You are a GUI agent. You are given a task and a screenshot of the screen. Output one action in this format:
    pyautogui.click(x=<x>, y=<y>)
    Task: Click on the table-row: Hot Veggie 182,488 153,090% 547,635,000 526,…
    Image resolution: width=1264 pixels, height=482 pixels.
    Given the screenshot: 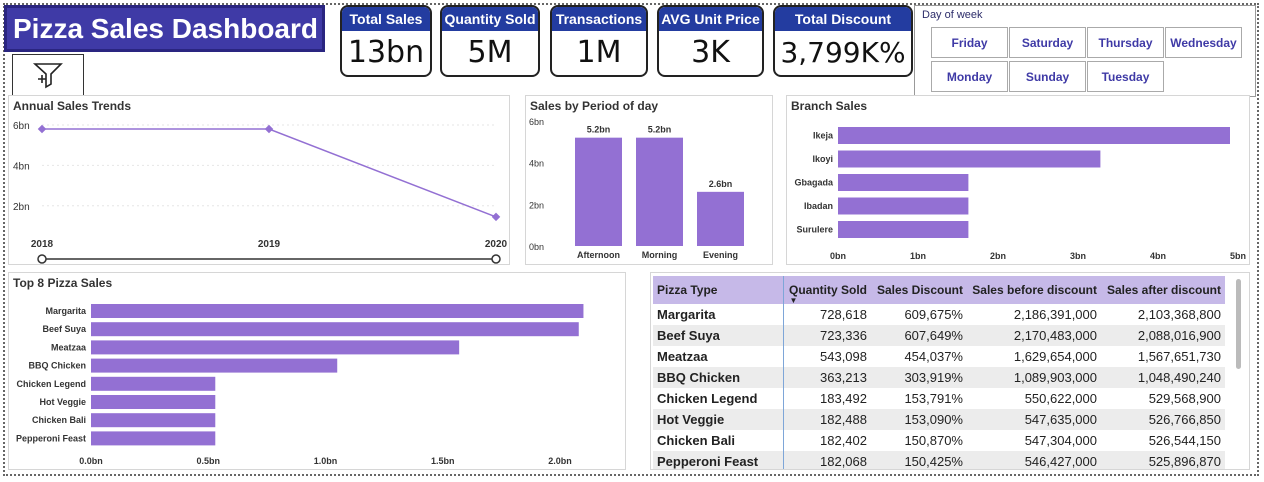 What is the action you would take?
    pyautogui.click(x=939, y=419)
    